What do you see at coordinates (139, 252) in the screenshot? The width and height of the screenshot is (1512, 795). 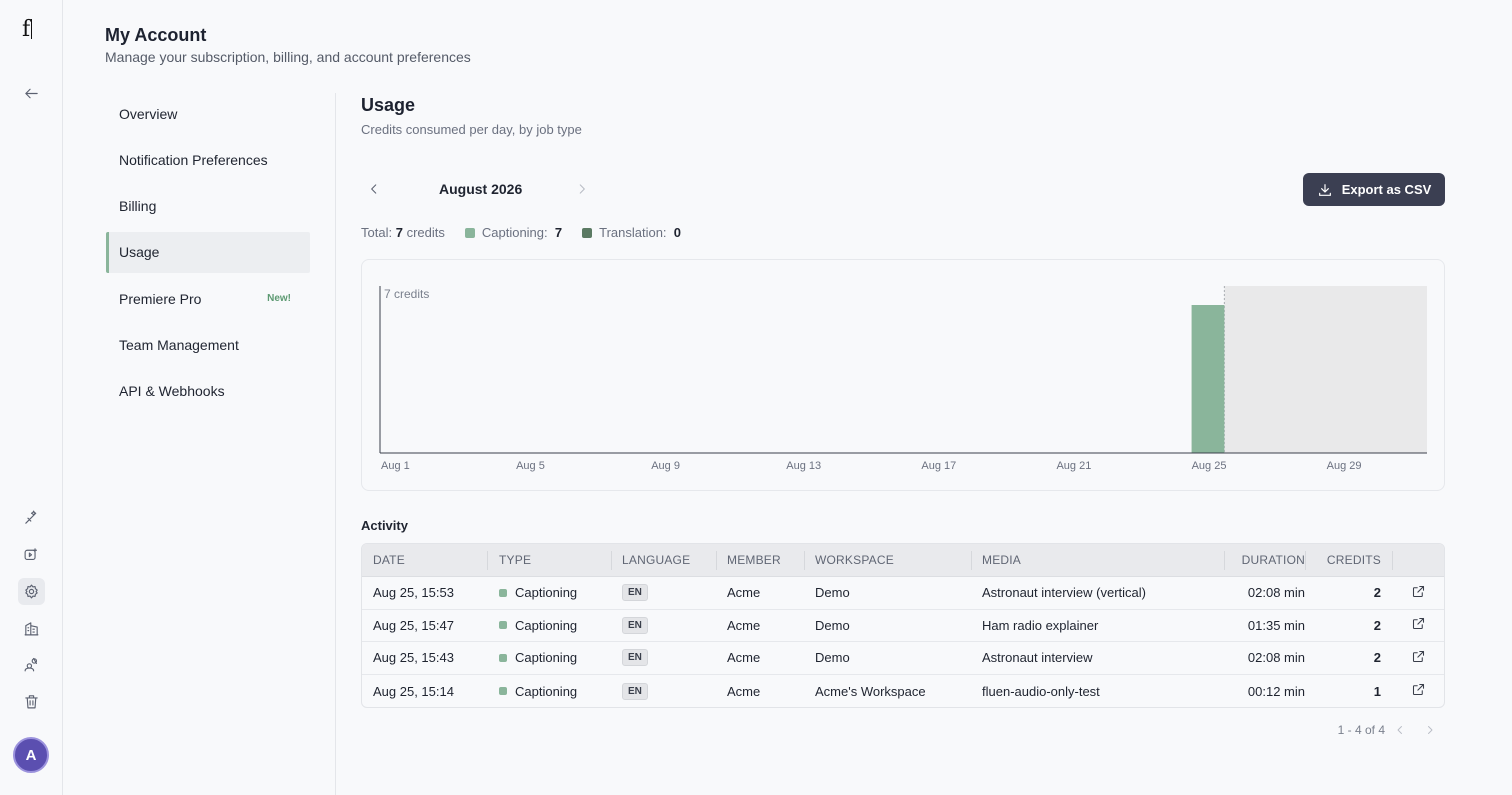 I see `nav-item-label: Usage` at bounding box center [139, 252].